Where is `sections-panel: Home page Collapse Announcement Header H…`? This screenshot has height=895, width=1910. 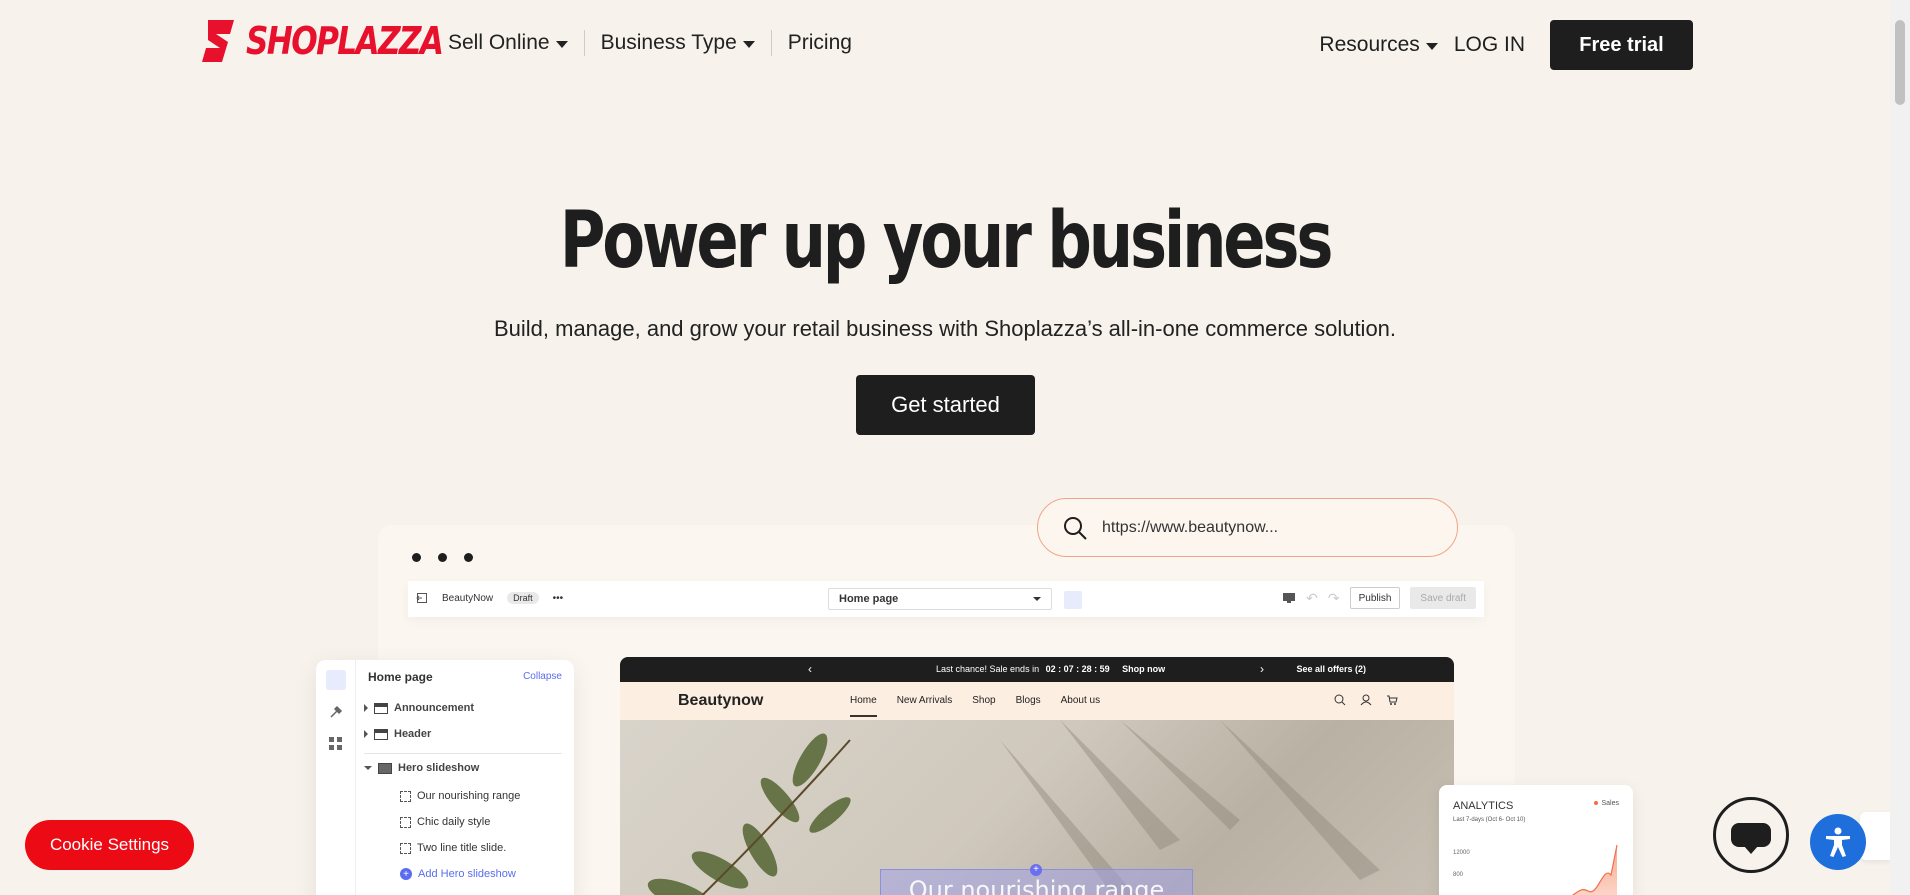
sections-panel: Home page Collapse Announcement Header H… is located at coordinates (445, 777).